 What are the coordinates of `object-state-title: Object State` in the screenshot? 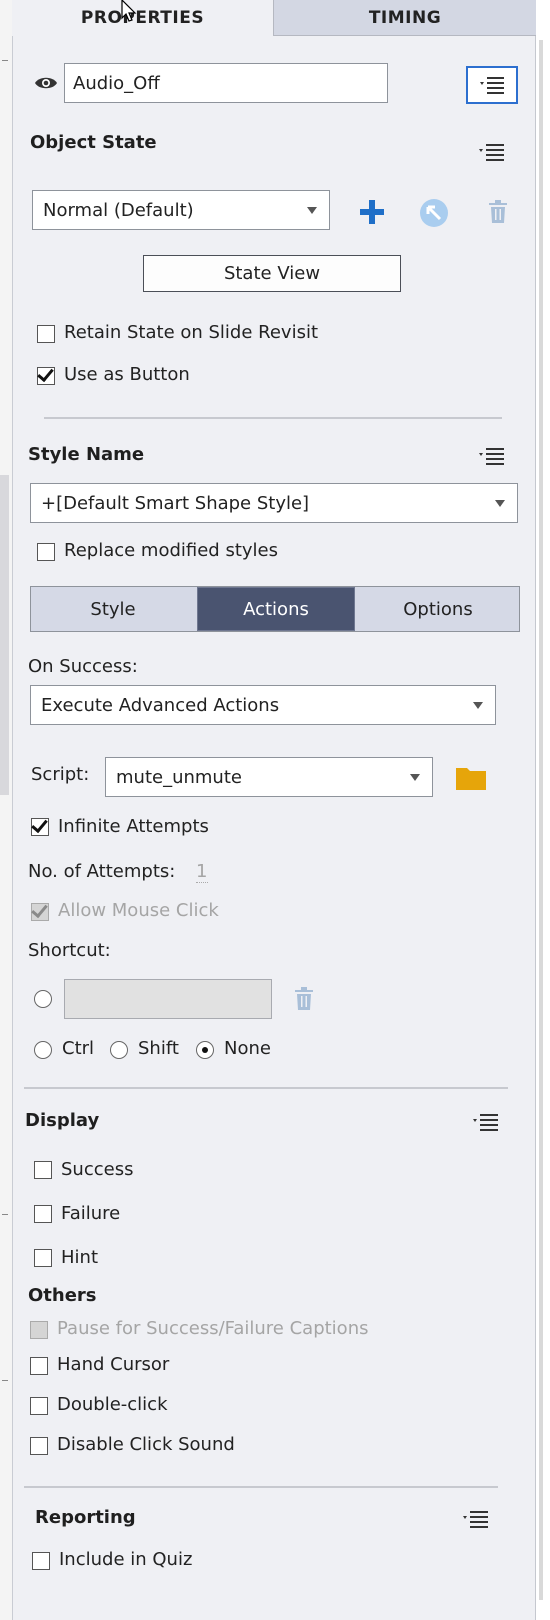 It's located at (93, 142).